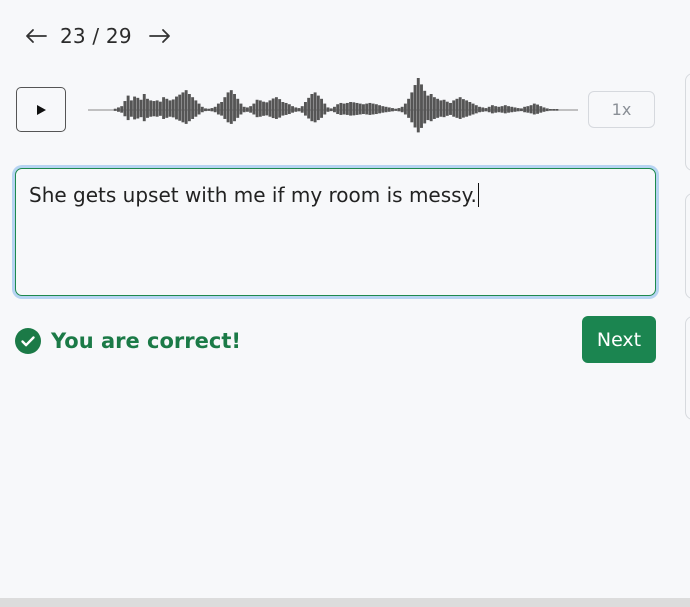  I want to click on arrow-left-icon, so click(36, 36).